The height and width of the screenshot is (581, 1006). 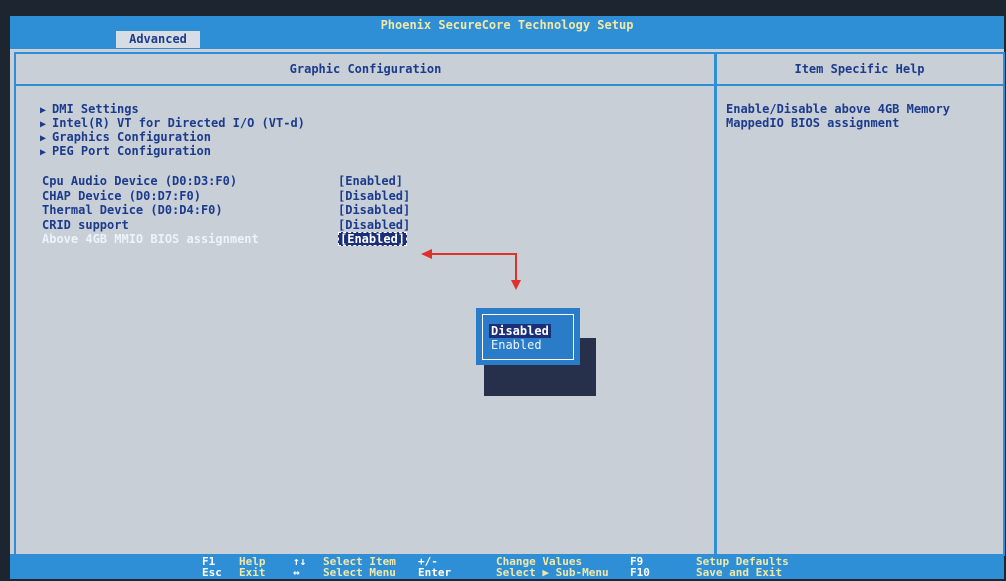 I want to click on popup-frame: Disabled Enabled, so click(x=528, y=337).